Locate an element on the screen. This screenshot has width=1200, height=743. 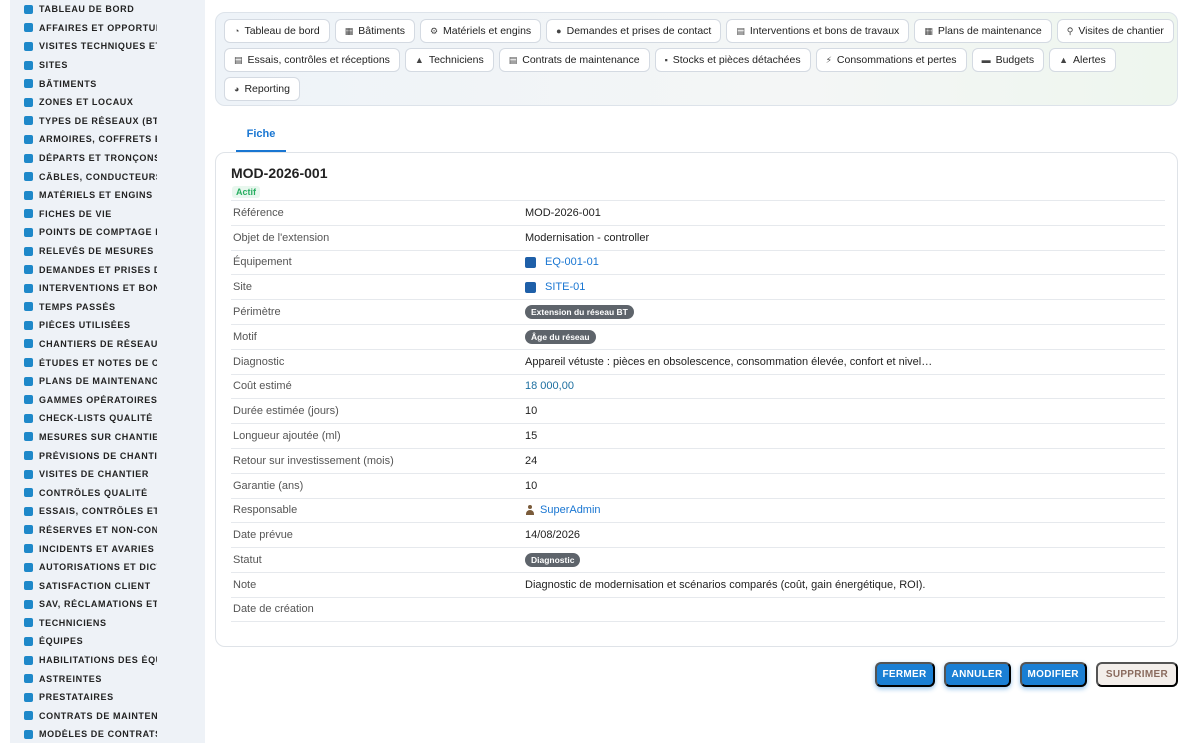
field-row: Durée estimée (jours) 10 is located at coordinates (698, 410).